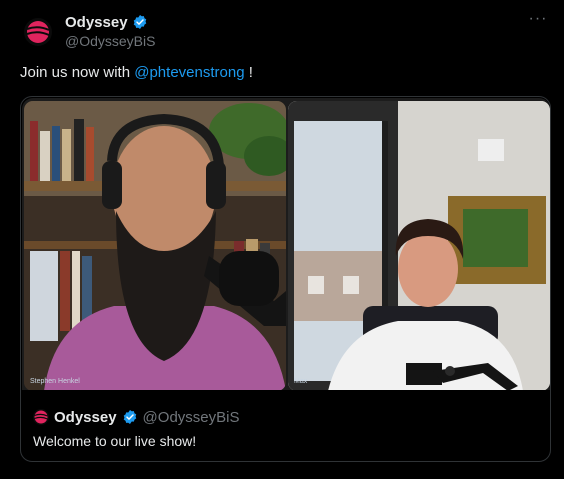  What do you see at coordinates (285, 32) in the screenshot?
I see `tweet-header: Odyssey @OdysseyBiS ···` at bounding box center [285, 32].